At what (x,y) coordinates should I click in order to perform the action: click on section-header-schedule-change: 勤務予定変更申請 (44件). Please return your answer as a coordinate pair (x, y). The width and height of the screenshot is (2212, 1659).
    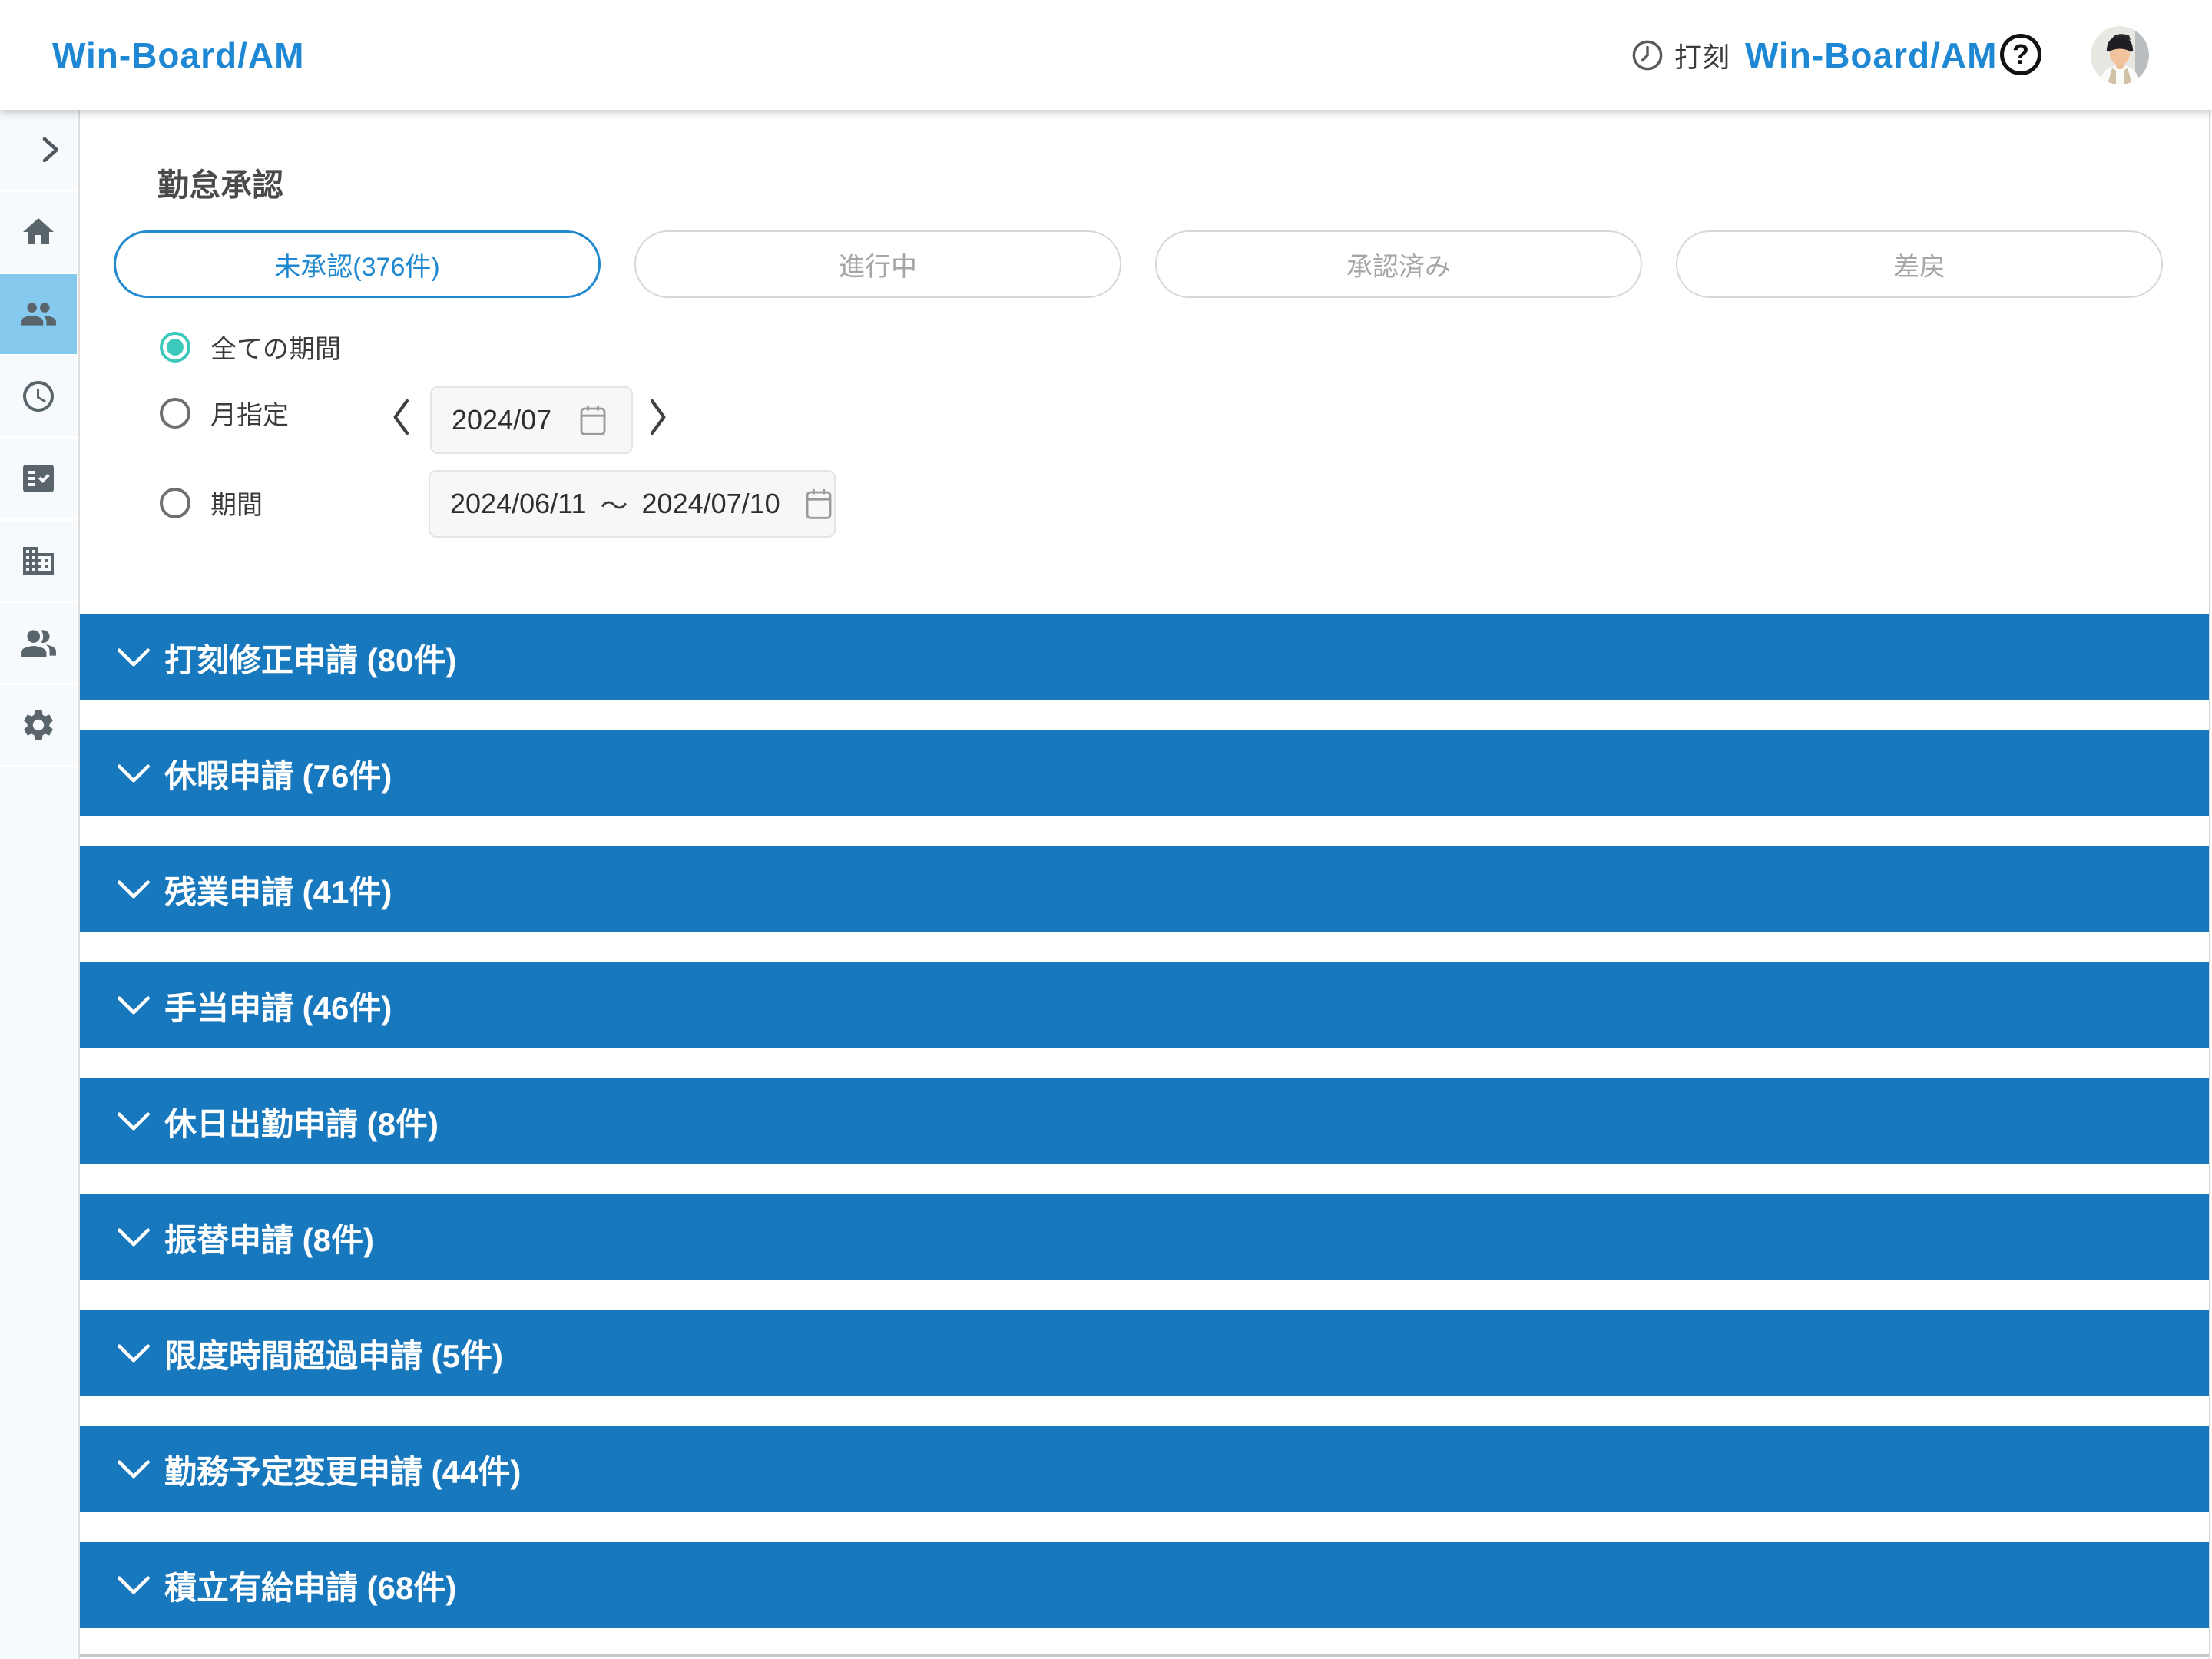
    Looking at the image, I should click on (1144, 1469).